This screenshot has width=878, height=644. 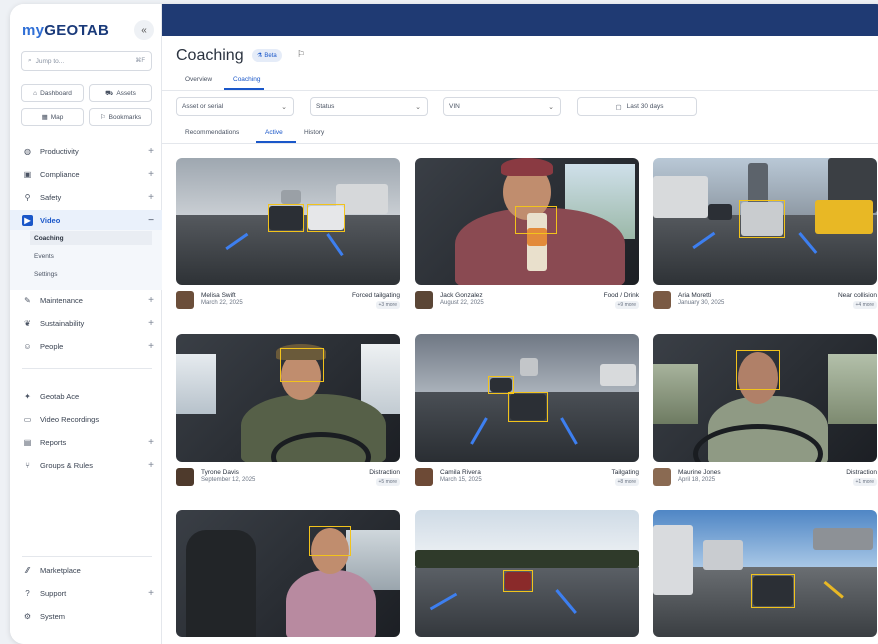 What do you see at coordinates (27, 570) in the screenshot?
I see `marketplace-icon: ⁄⁄` at bounding box center [27, 570].